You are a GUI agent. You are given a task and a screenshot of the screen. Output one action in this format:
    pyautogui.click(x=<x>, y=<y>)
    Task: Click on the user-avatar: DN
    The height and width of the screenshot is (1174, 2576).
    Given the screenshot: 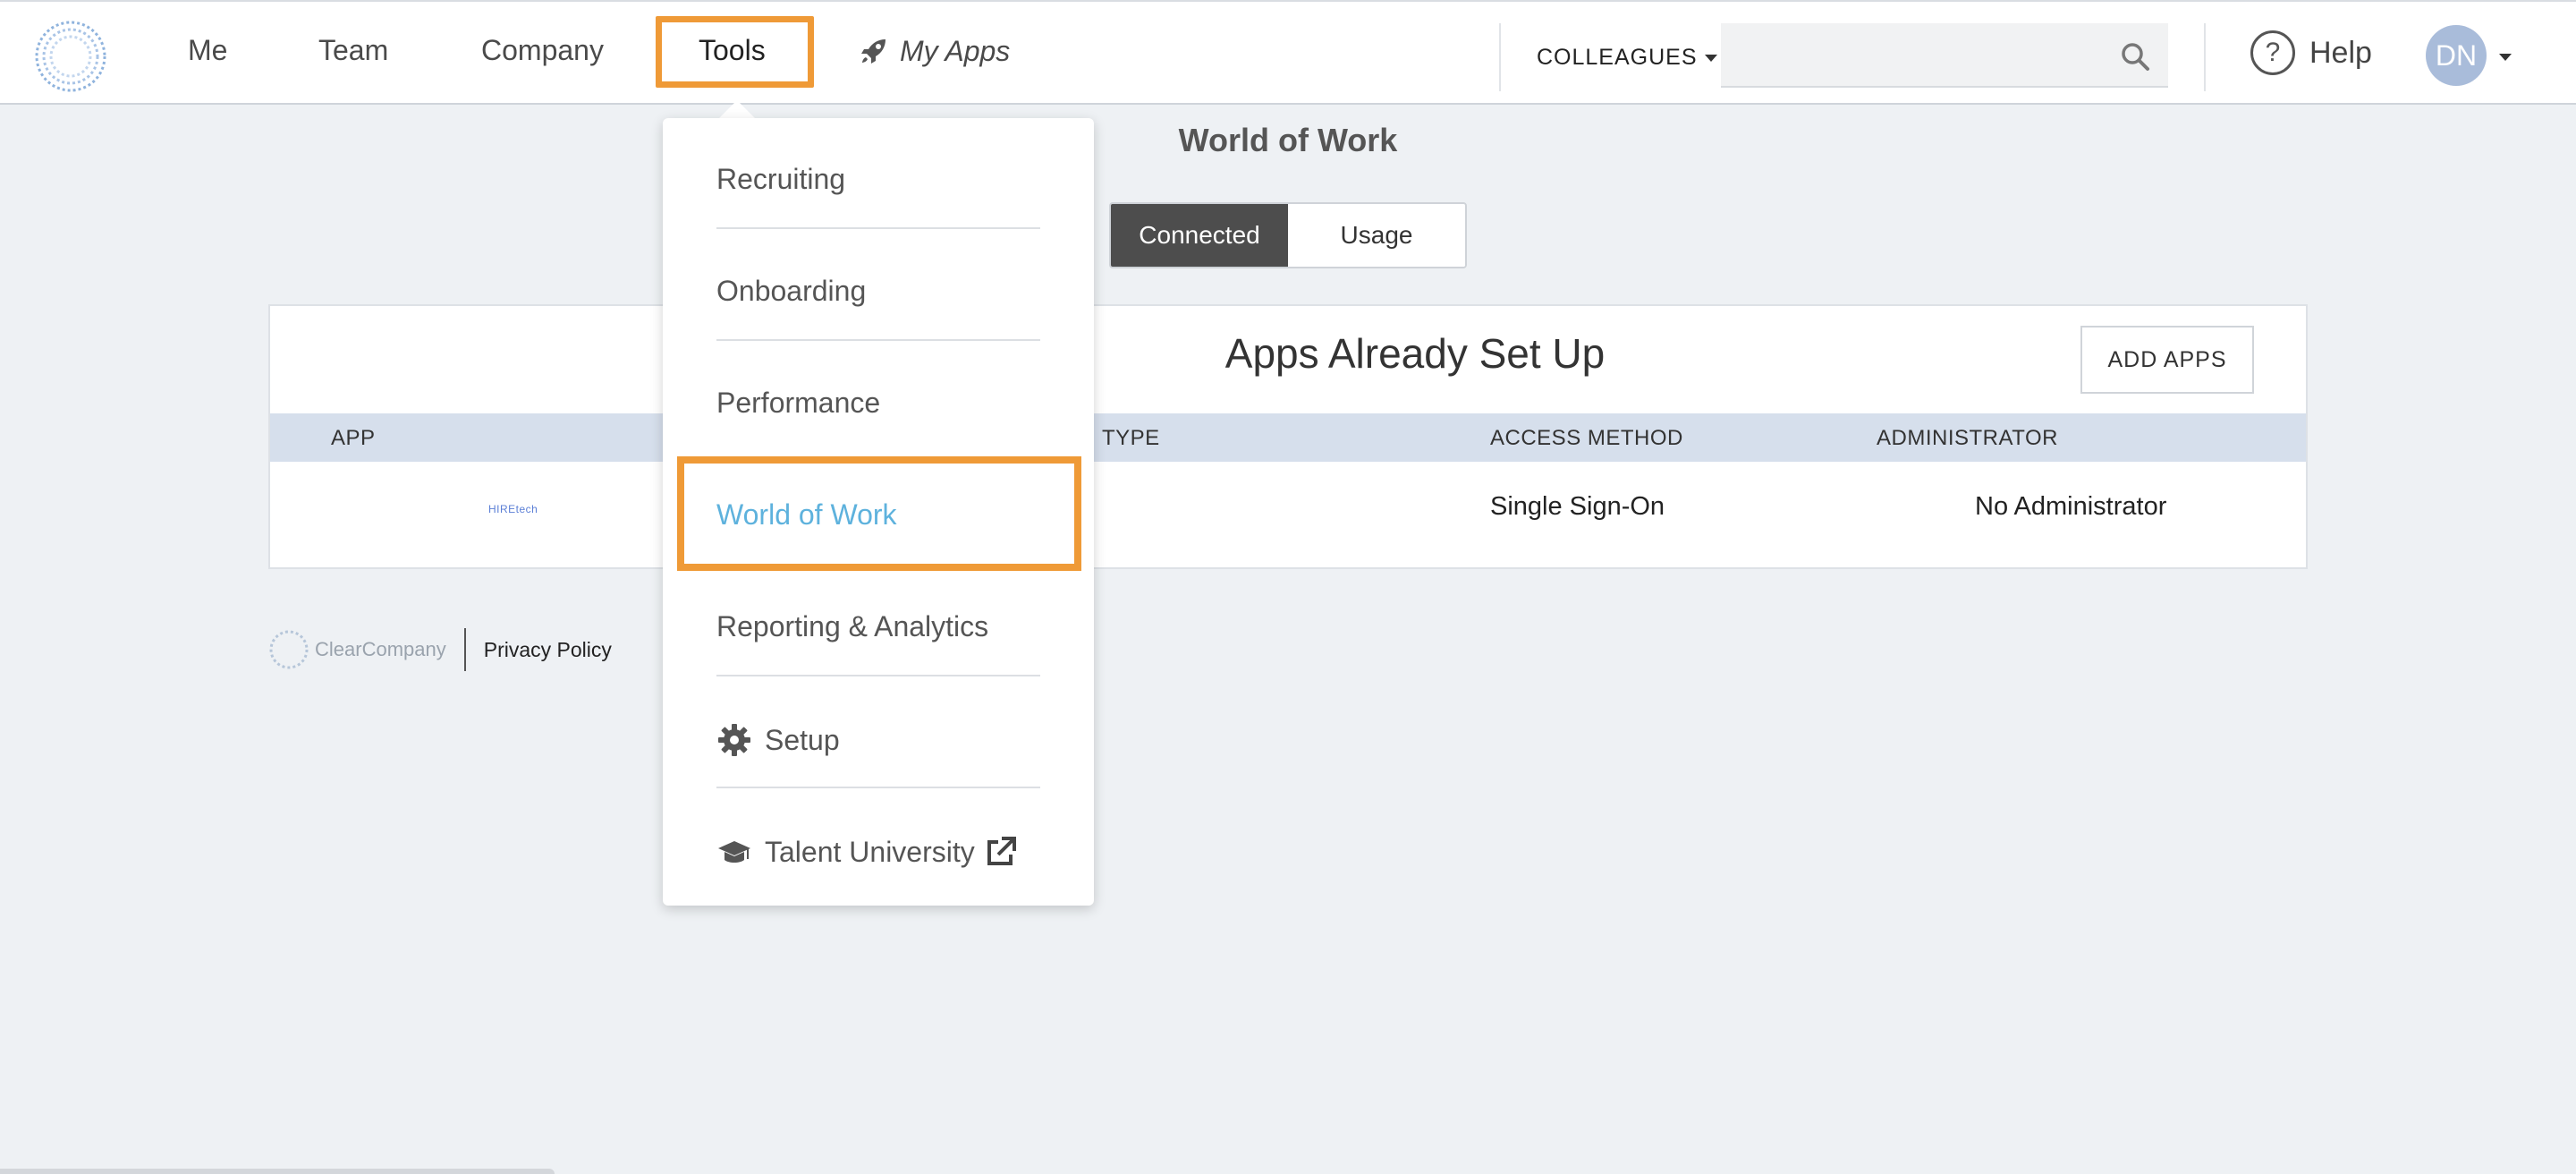 What is the action you would take?
    pyautogui.click(x=2456, y=55)
    